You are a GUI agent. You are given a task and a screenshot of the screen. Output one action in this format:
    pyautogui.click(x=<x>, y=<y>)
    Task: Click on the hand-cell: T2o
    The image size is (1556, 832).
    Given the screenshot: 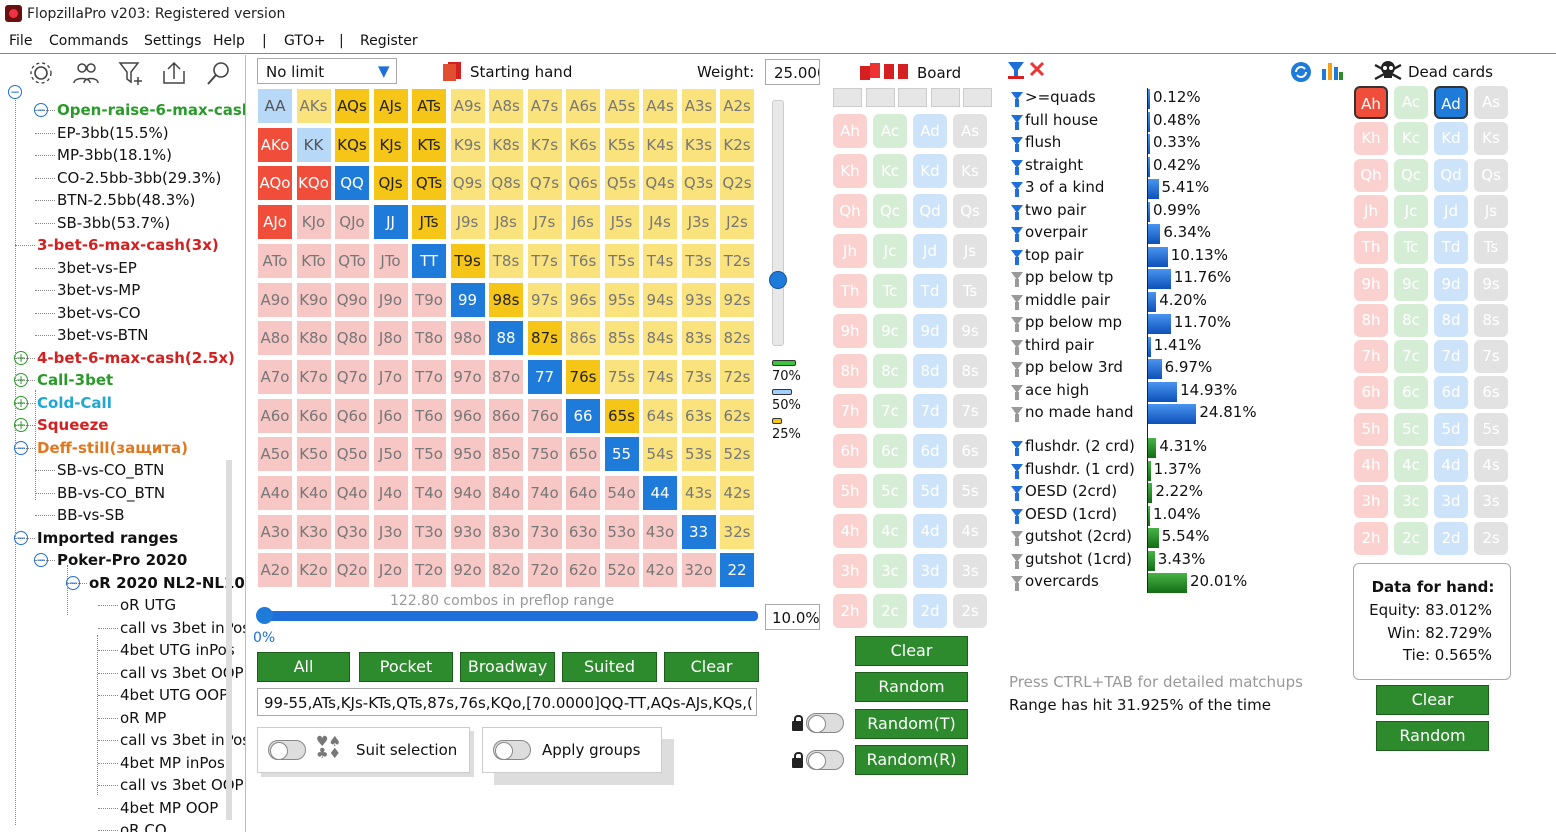 What is the action you would take?
    pyautogui.click(x=429, y=570)
    